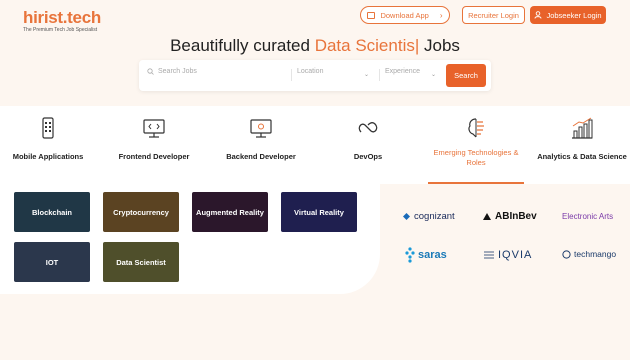 The image size is (630, 360). I want to click on category-analytics-data-science: Analytics & Data Science, so click(582, 145).